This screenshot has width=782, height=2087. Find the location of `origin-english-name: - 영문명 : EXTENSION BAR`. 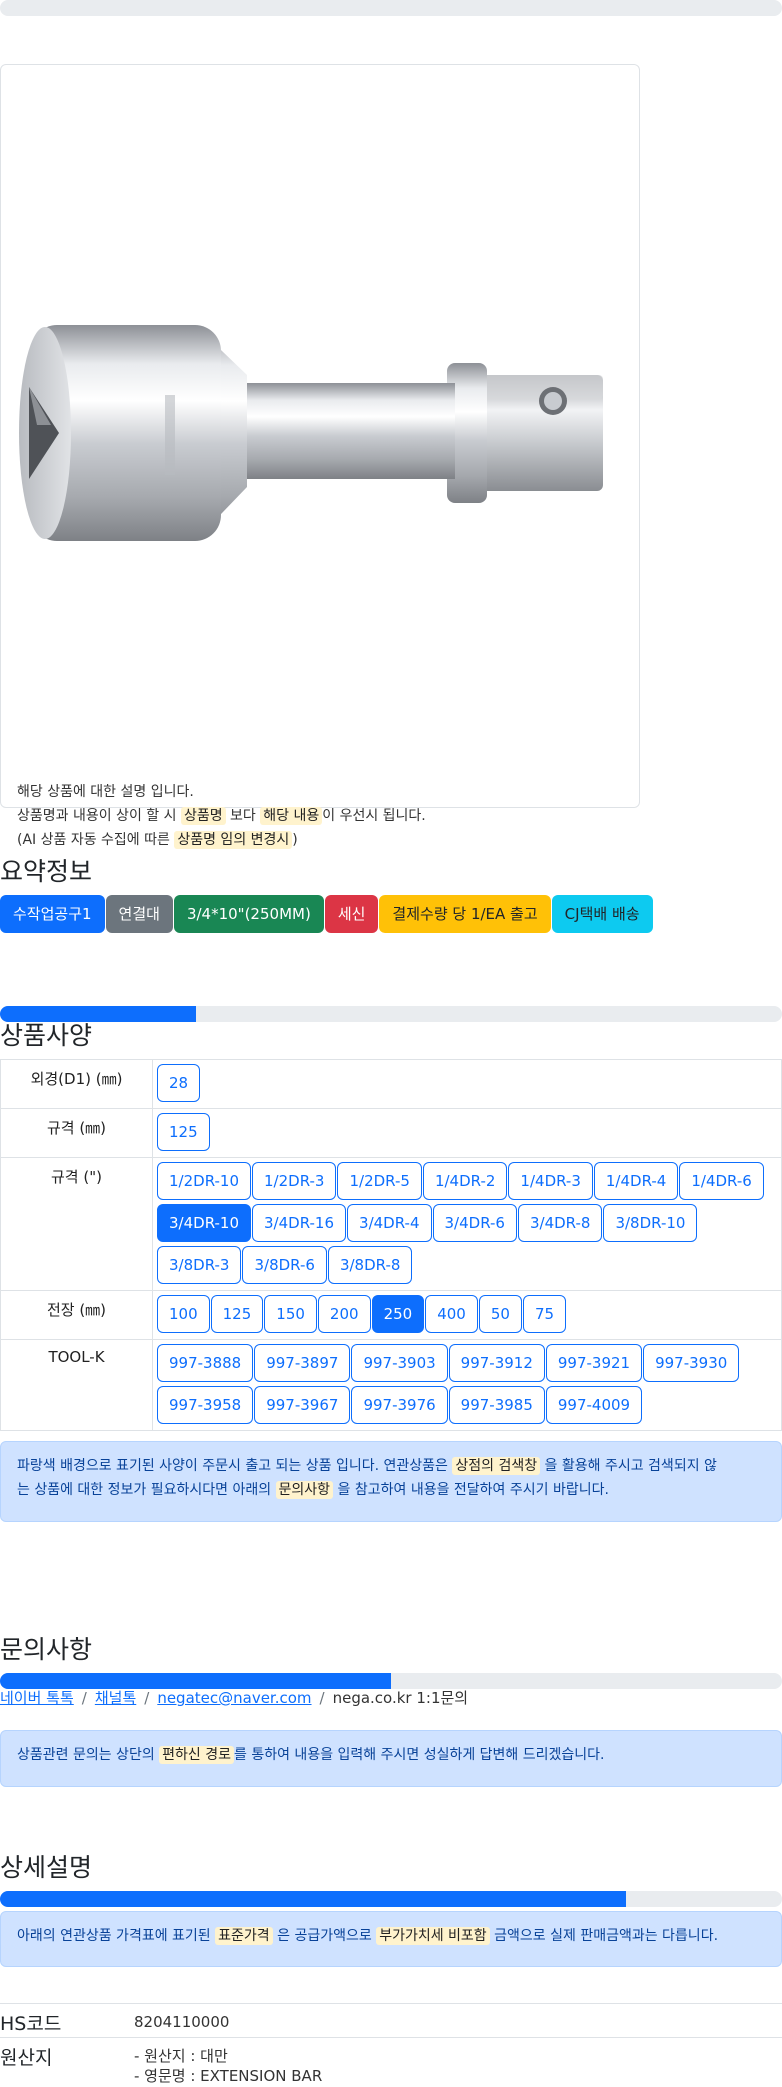

origin-english-name: - 영문명 : EXTENSION BAR is located at coordinates (228, 2076).